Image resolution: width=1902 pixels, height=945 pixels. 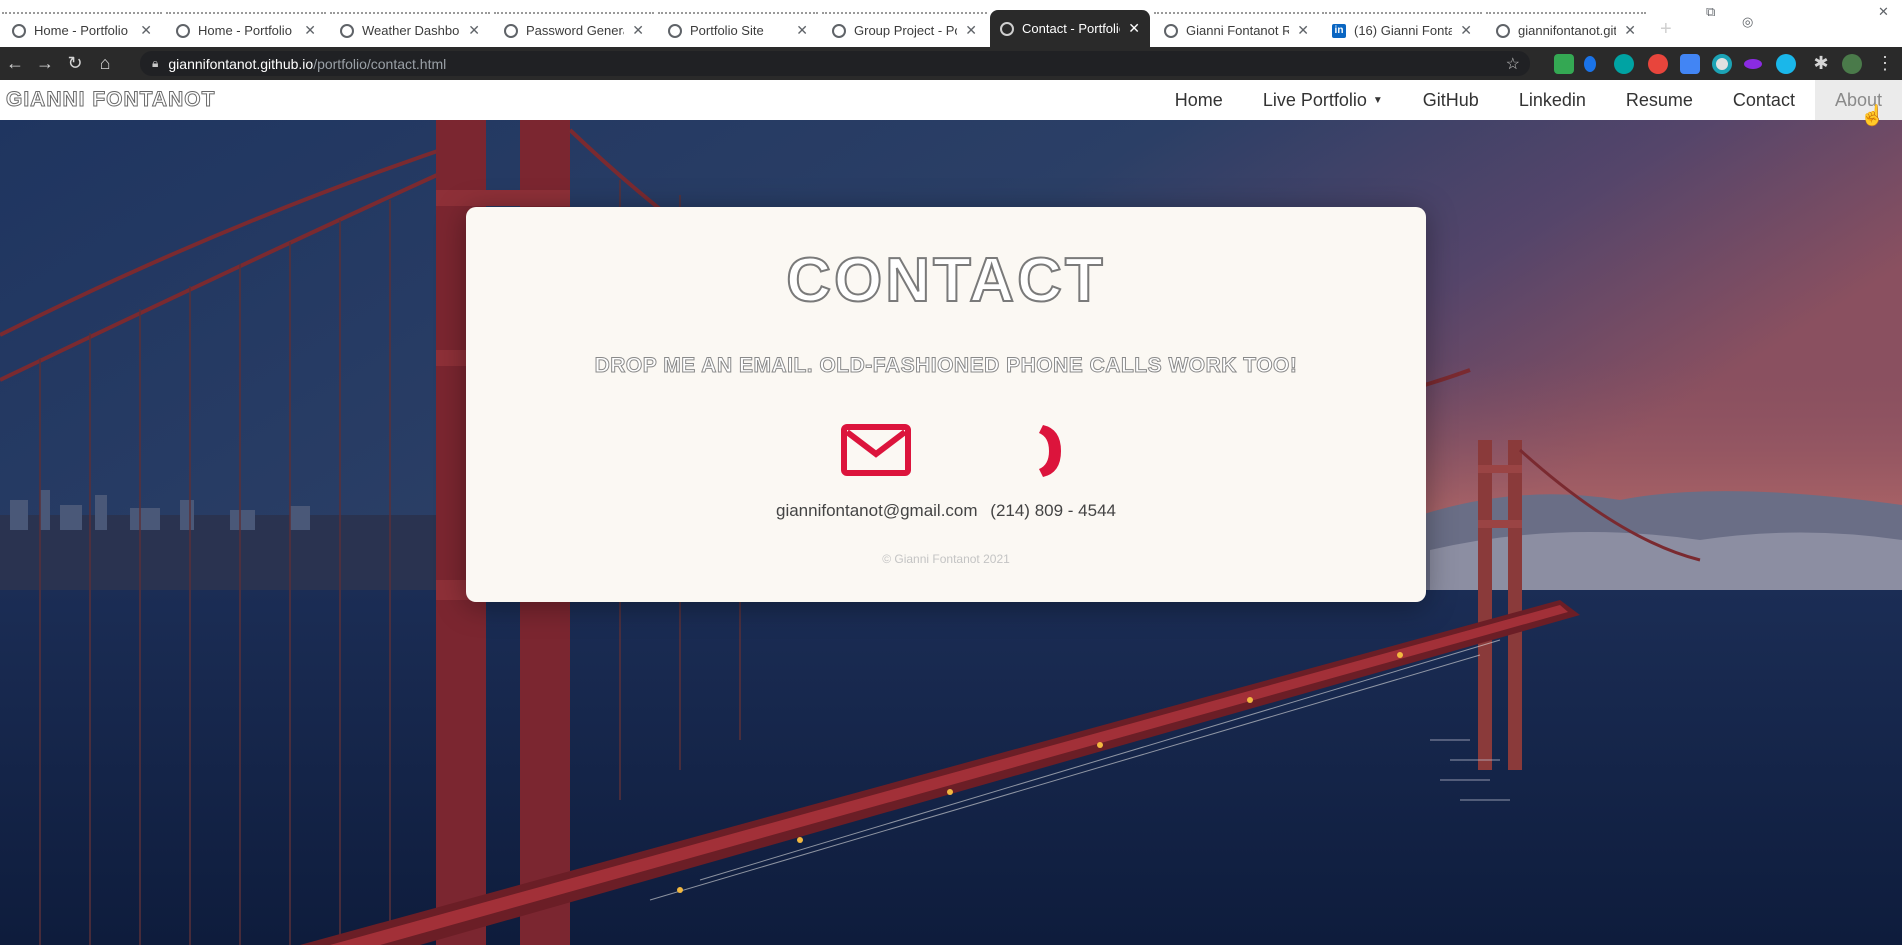 What do you see at coordinates (1566, 29) in the screenshot?
I see `browser-tab: giannifontanot.git ✕` at bounding box center [1566, 29].